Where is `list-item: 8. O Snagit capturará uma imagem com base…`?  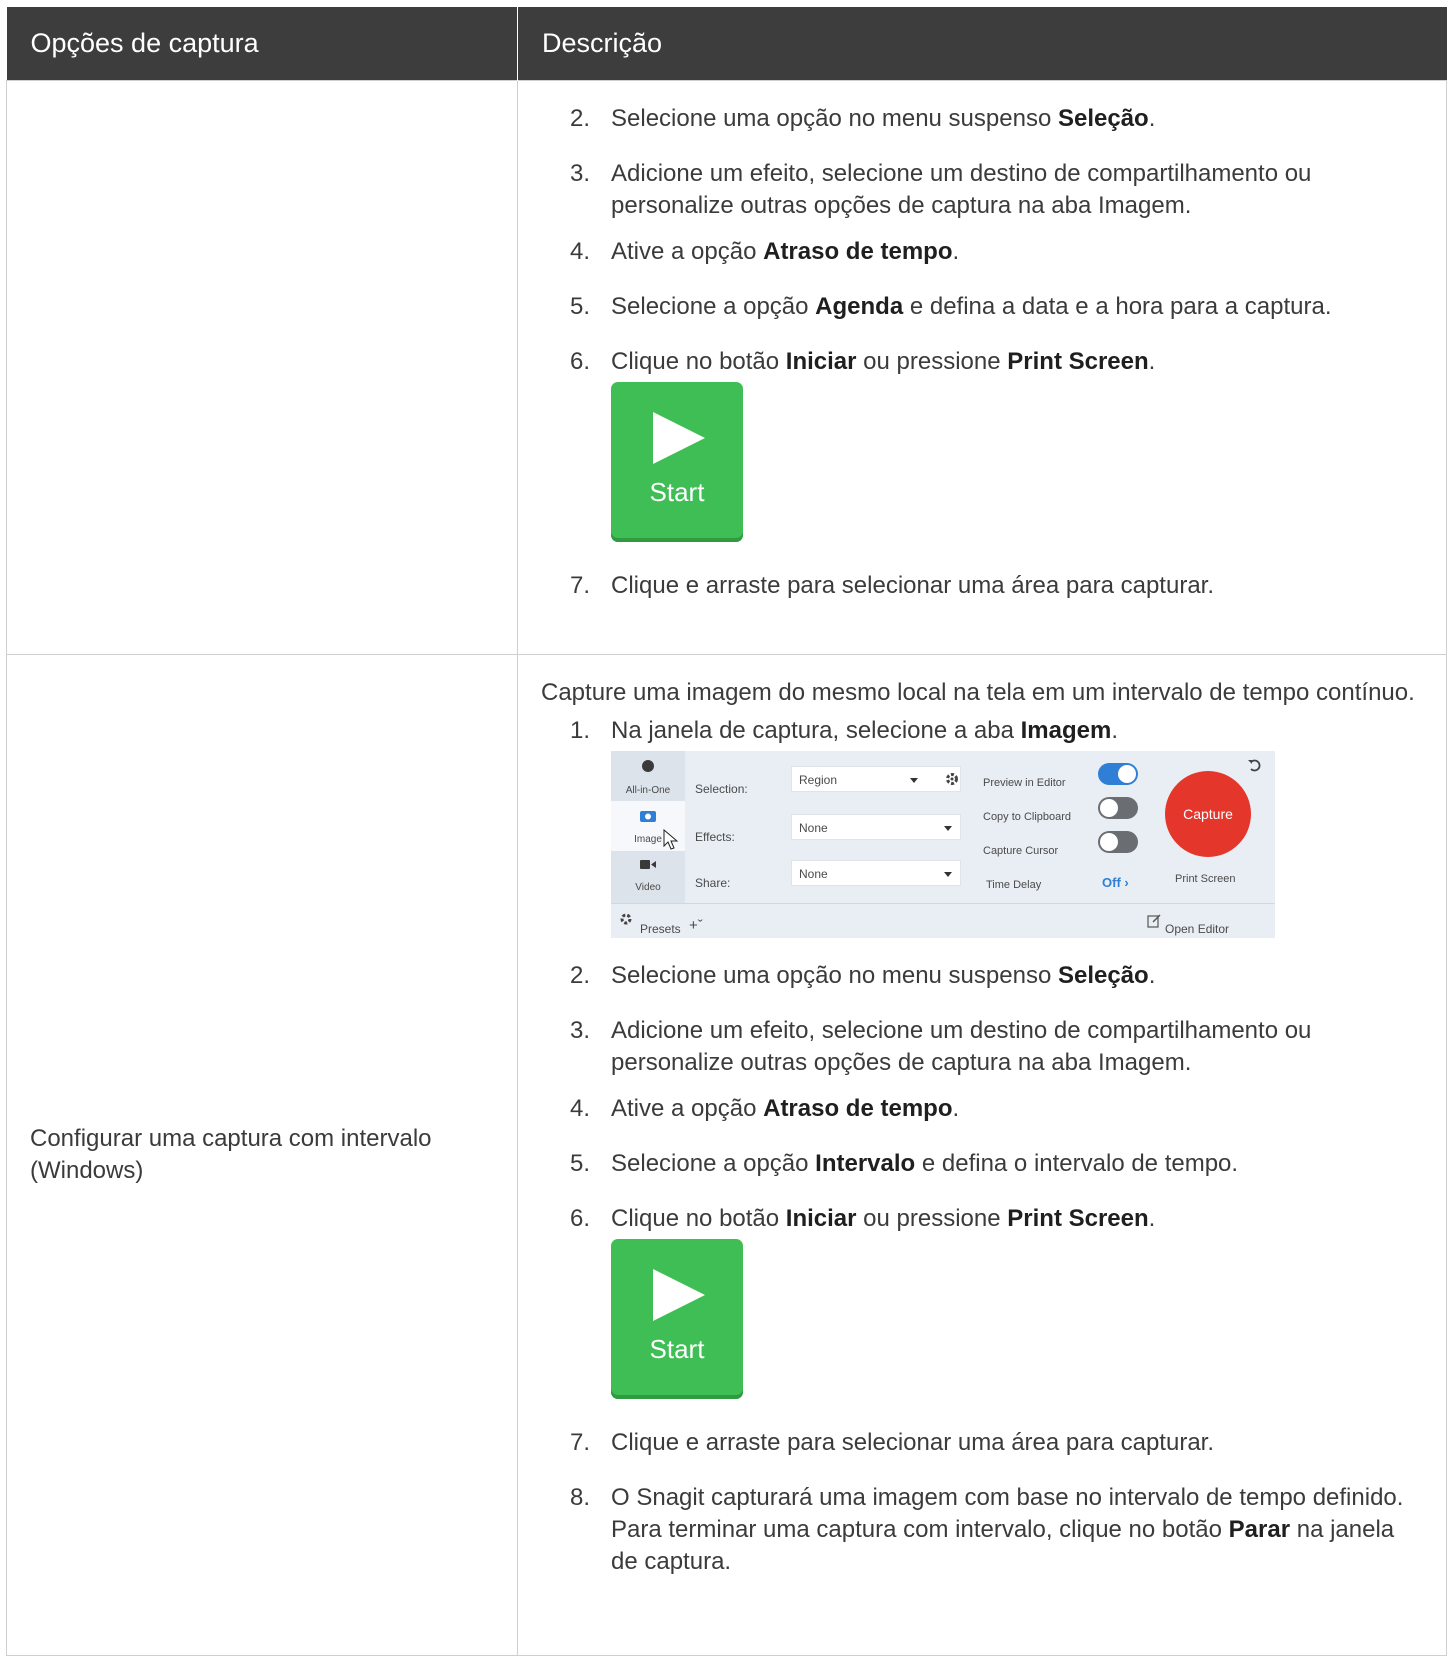
list-item: 8. O Snagit capturará uma imagem com base… is located at coordinates (982, 1530).